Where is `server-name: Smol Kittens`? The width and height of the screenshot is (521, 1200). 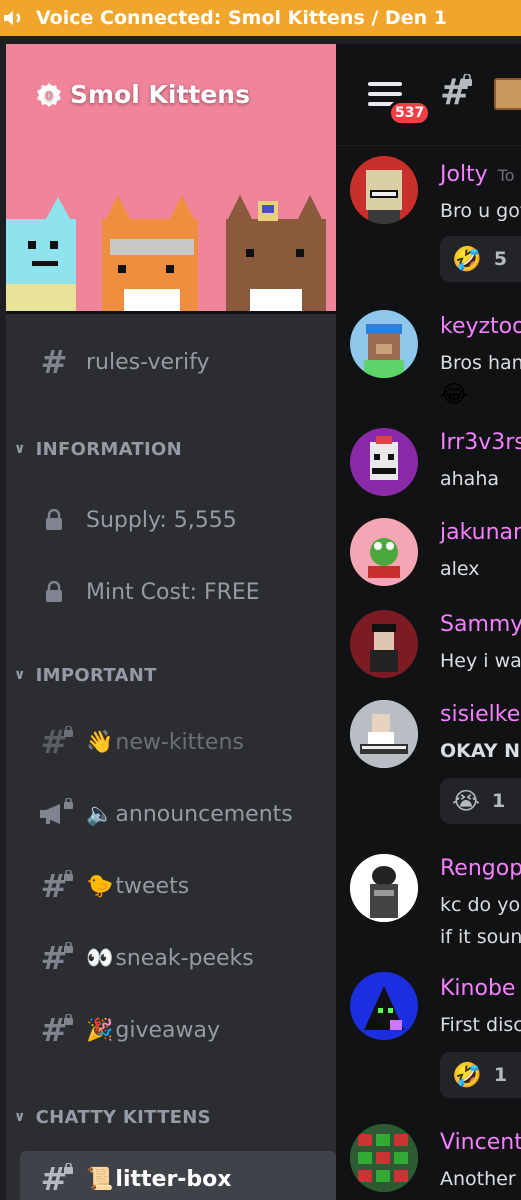 server-name: Smol Kittens is located at coordinates (160, 94).